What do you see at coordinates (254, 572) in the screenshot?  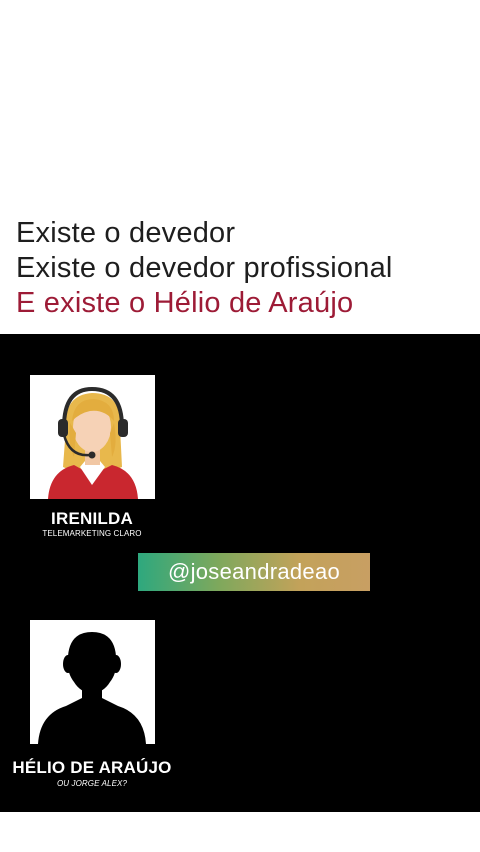 I see `username-watermark: @joseandradeao` at bounding box center [254, 572].